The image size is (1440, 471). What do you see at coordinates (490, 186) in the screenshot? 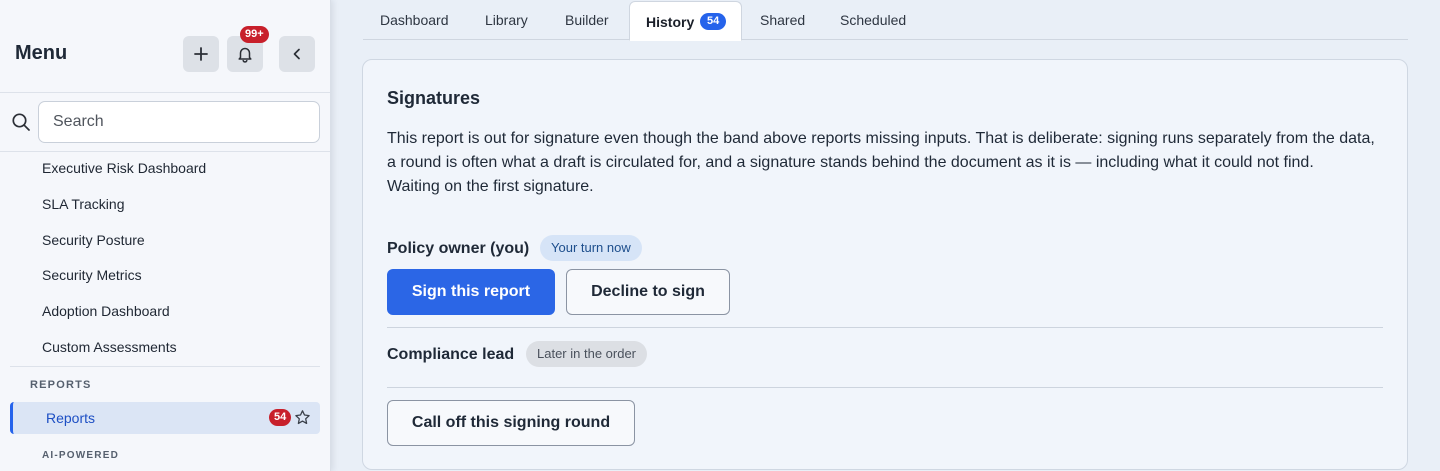
I see `signatures-waiting-status: Waiting on the first signature.` at bounding box center [490, 186].